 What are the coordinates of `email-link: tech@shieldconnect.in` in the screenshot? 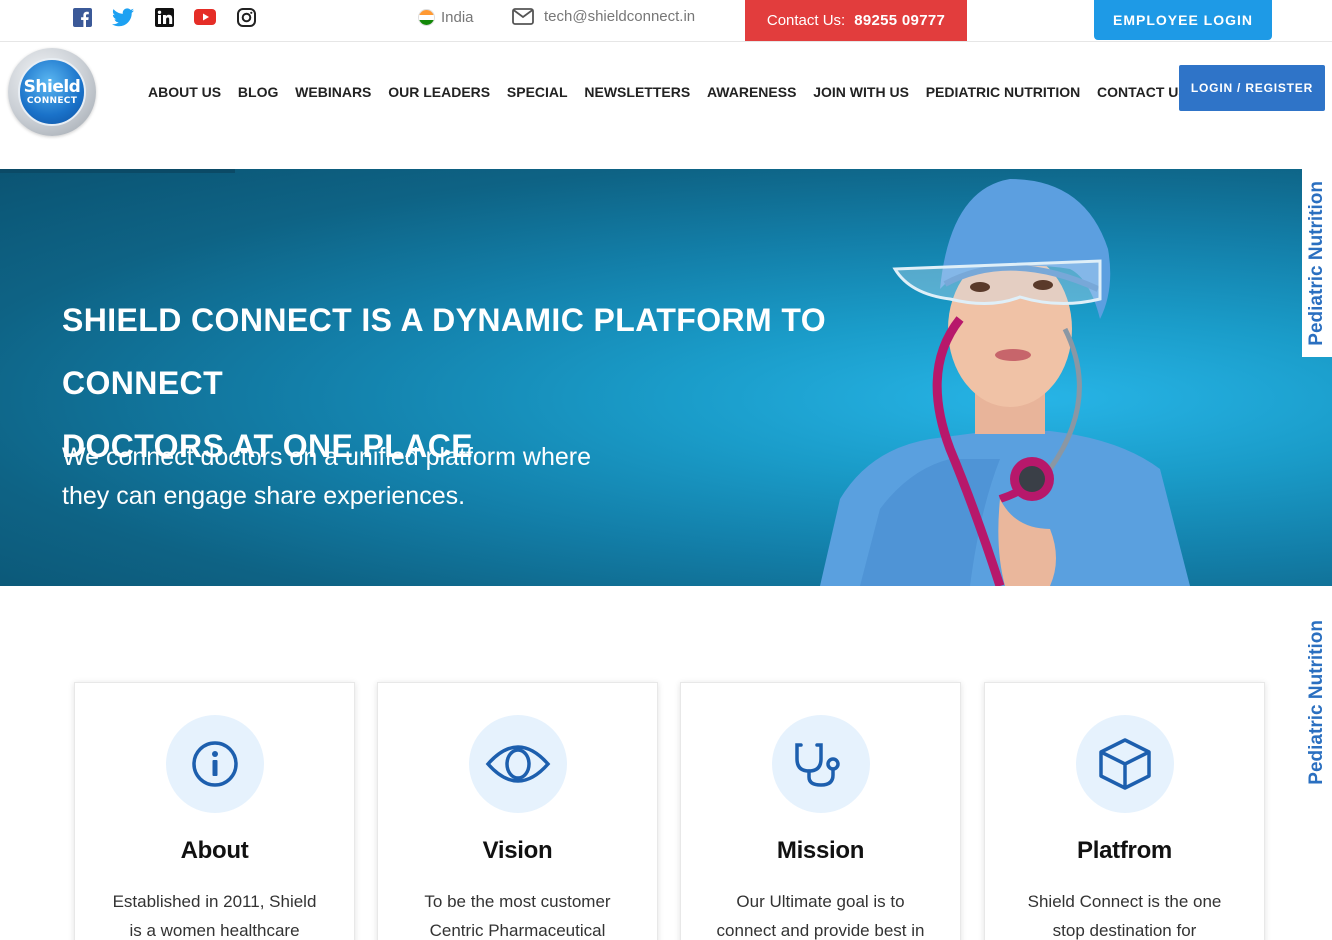 It's located at (603, 16).